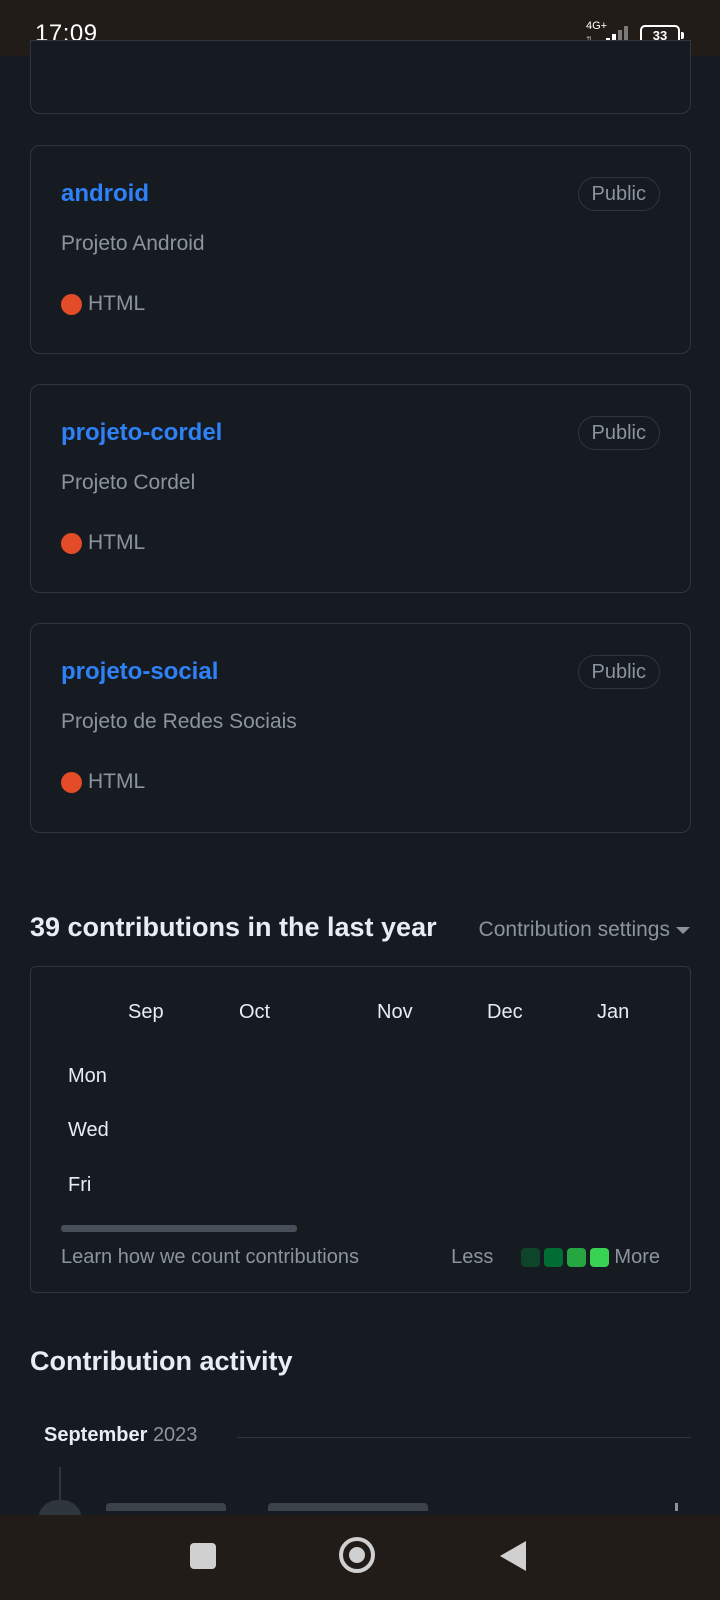 This screenshot has height=1600, width=720. Describe the element at coordinates (80, 1185) in the screenshot. I see `day-label: Fri` at that location.